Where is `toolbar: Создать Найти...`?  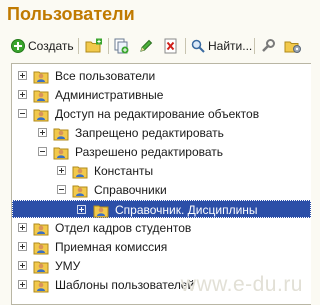 toolbar: Создать Найти... is located at coordinates (155, 46).